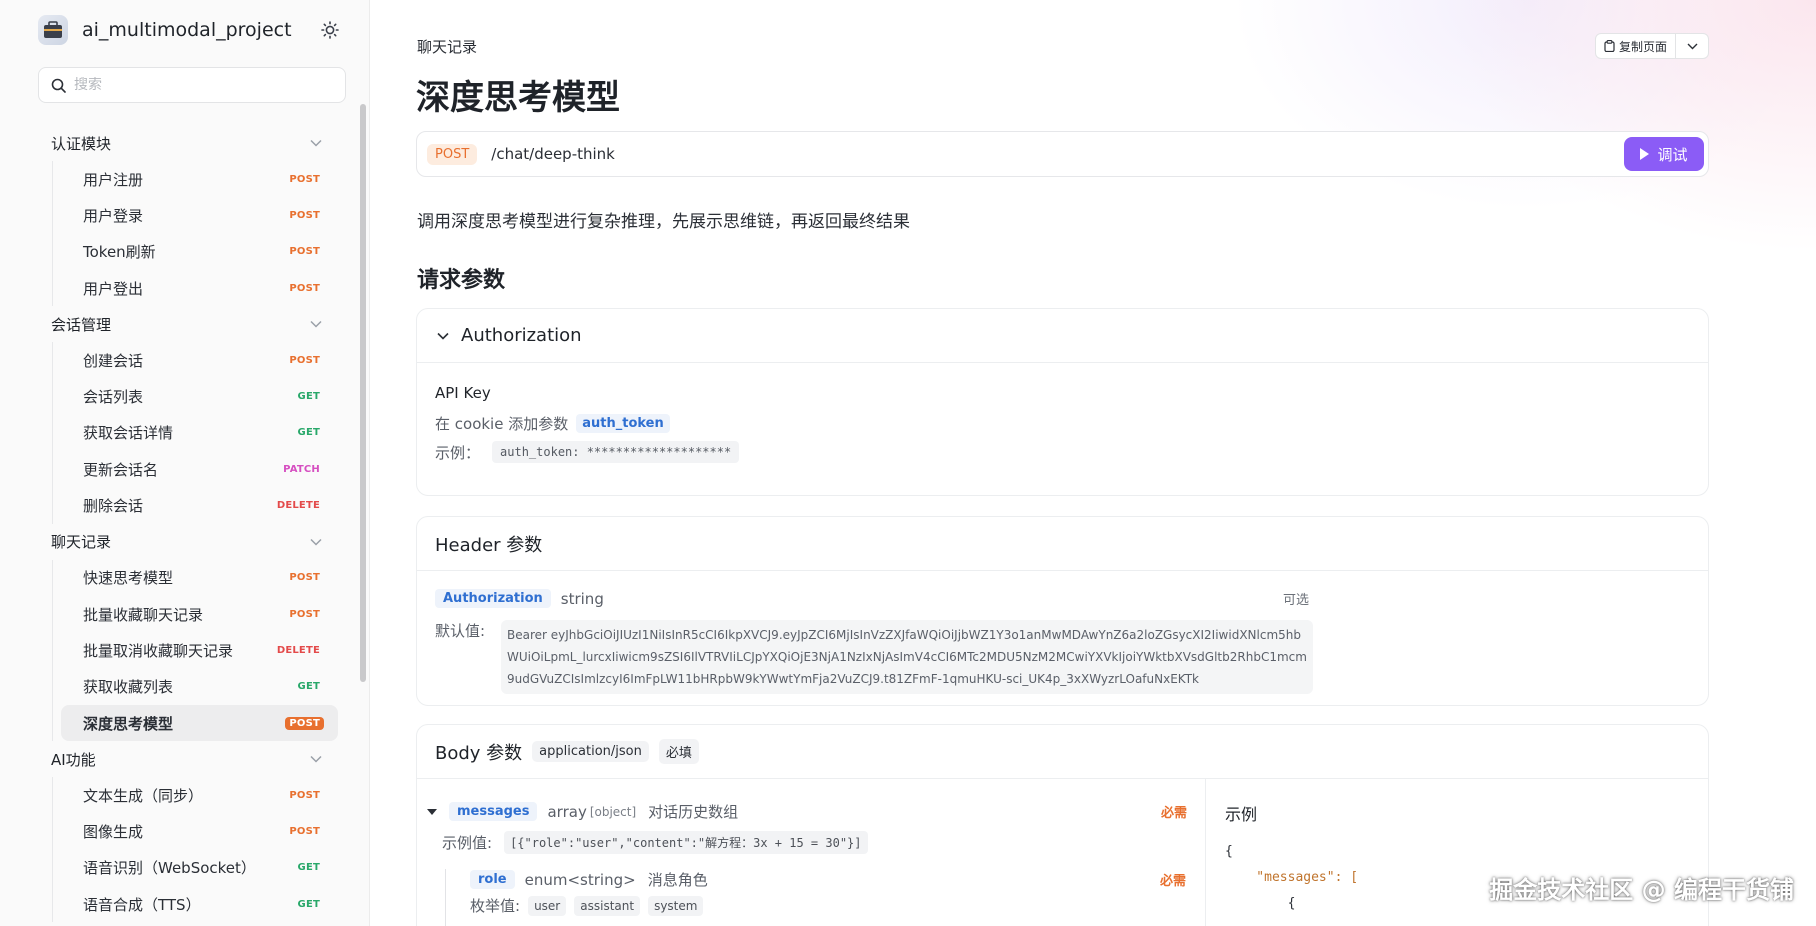  I want to click on nav-group-label: 会话管理, so click(81, 324).